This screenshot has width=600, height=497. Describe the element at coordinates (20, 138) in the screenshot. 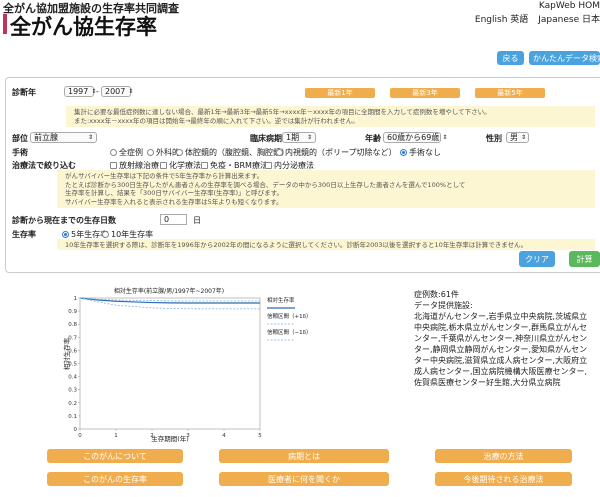

I see `site-label: 部位` at that location.